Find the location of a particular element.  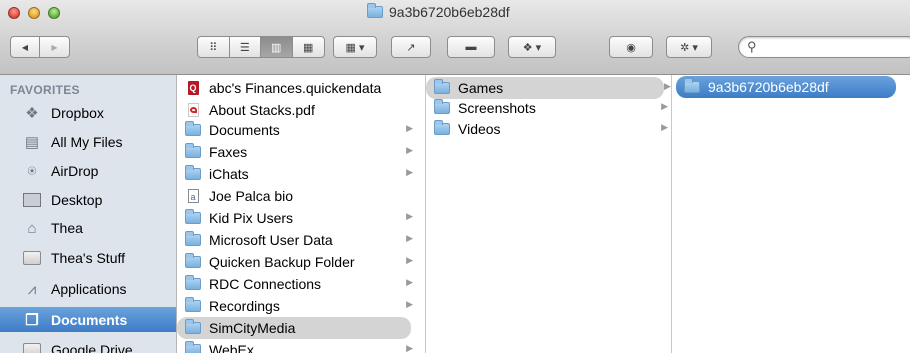

sidebar-item-theas-stuff: Thea's Stuff is located at coordinates (88, 258).